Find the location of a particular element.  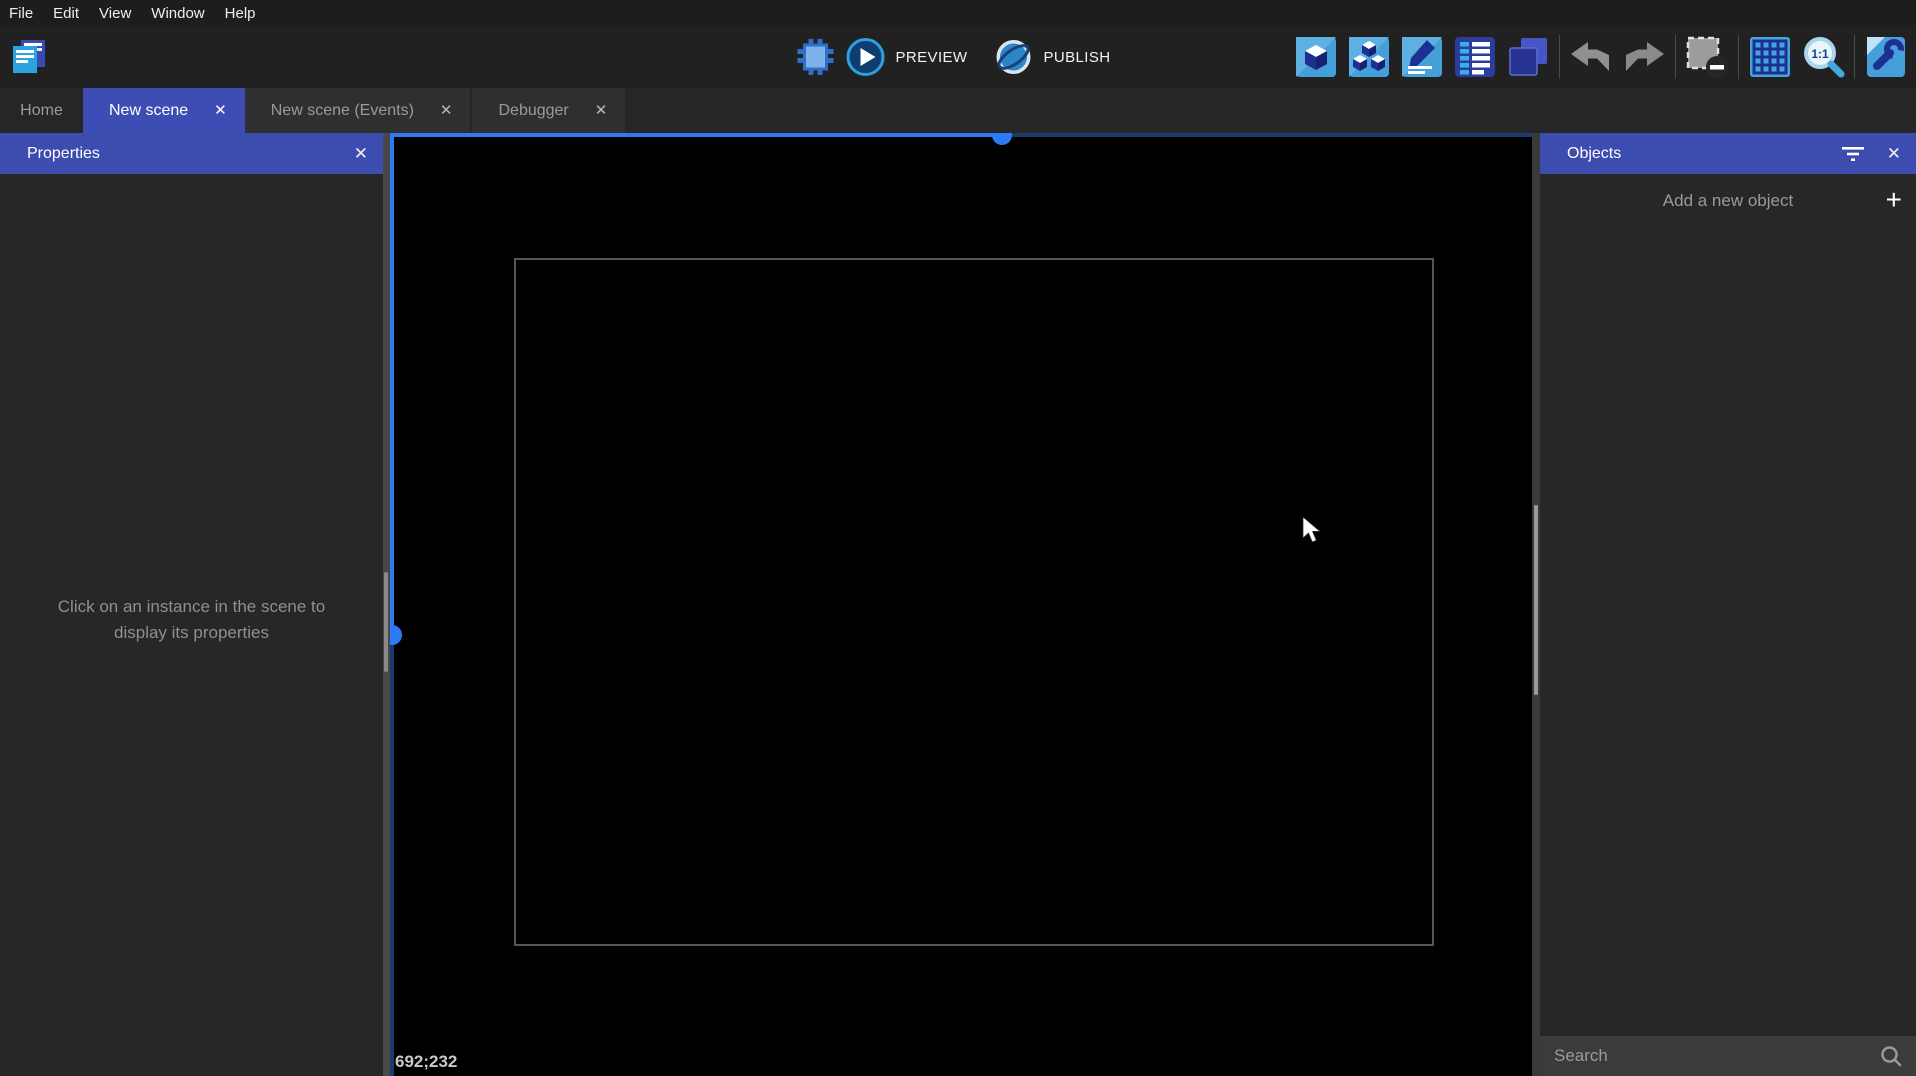

vertical-scrollbar-track-active is located at coordinates (392, 384).